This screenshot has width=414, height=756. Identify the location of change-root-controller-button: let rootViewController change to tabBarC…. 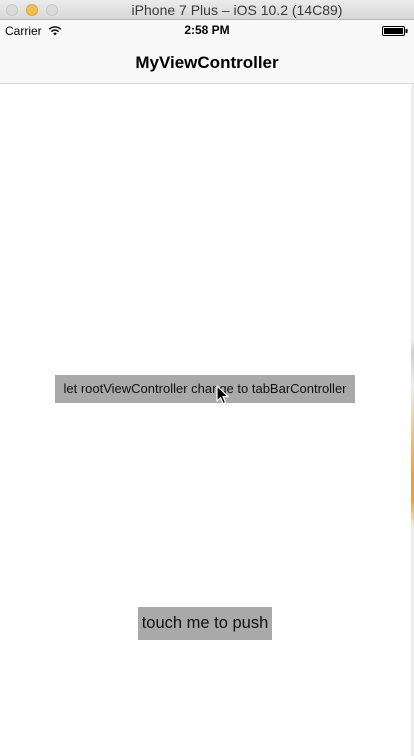
(205, 389).